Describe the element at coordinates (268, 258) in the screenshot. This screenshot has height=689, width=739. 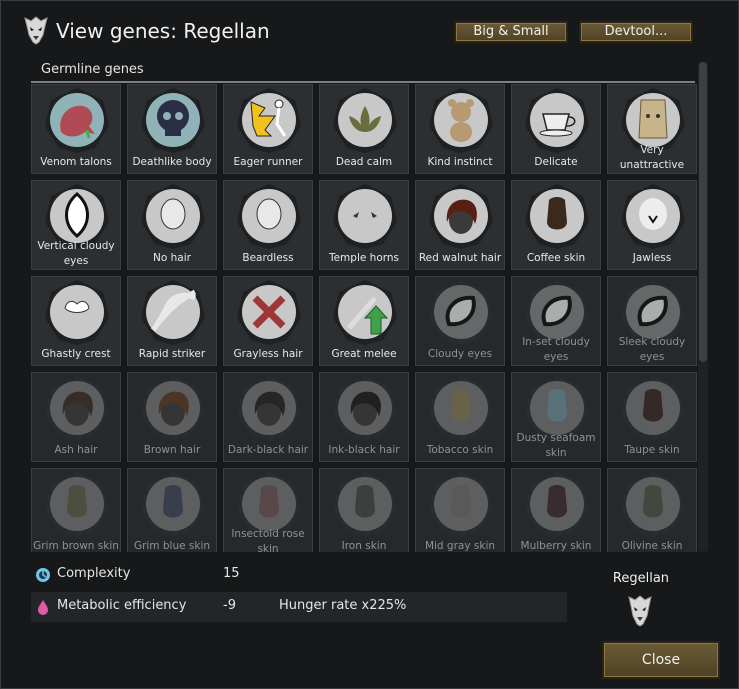
I see `gene-label: Beardless` at that location.